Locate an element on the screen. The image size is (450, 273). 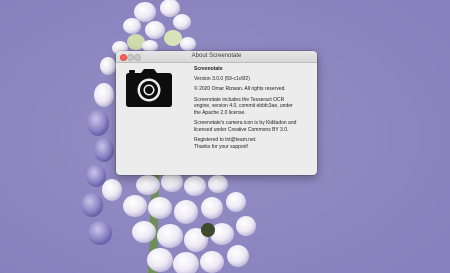
close-icon is located at coordinates (123, 57).